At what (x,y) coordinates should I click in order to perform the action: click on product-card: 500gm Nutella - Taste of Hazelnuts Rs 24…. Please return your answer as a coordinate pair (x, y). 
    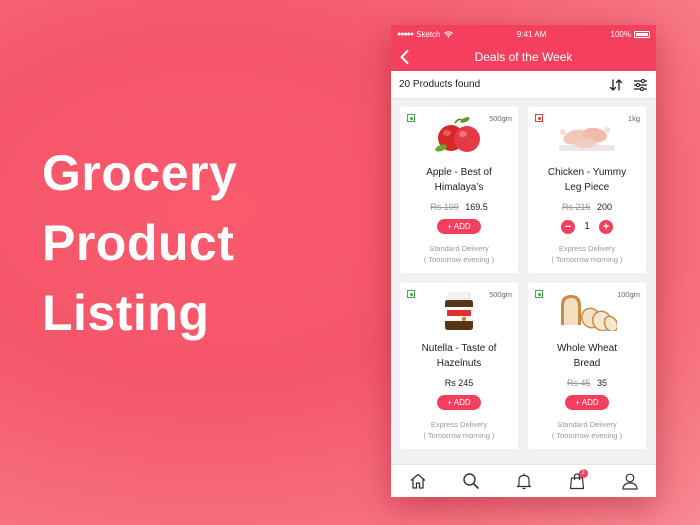
    Looking at the image, I should click on (459, 366).